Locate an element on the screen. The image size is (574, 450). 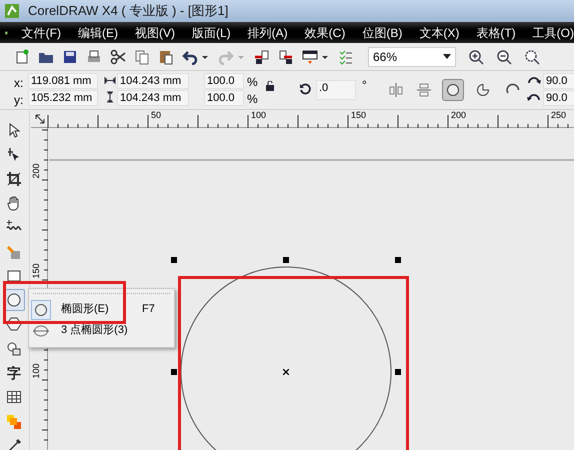
print-icon is located at coordinates (94, 56).